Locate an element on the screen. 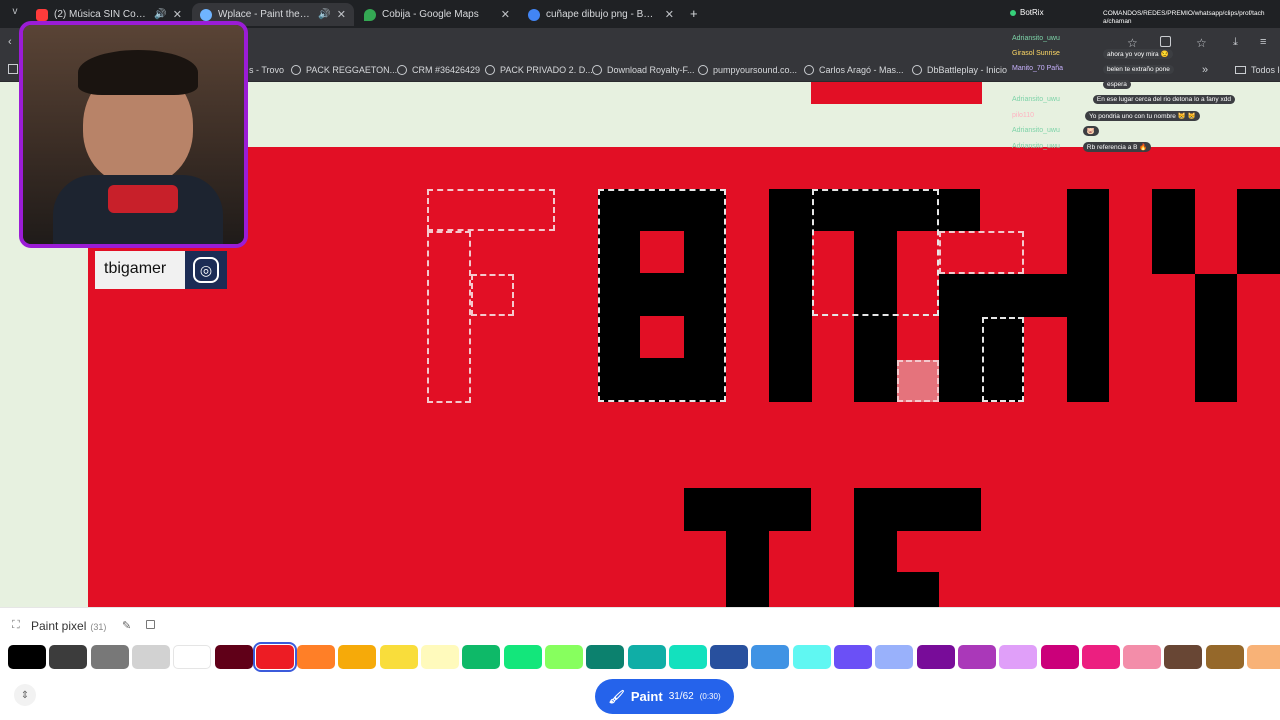  paint-label: Paint is located at coordinates (646, 696).